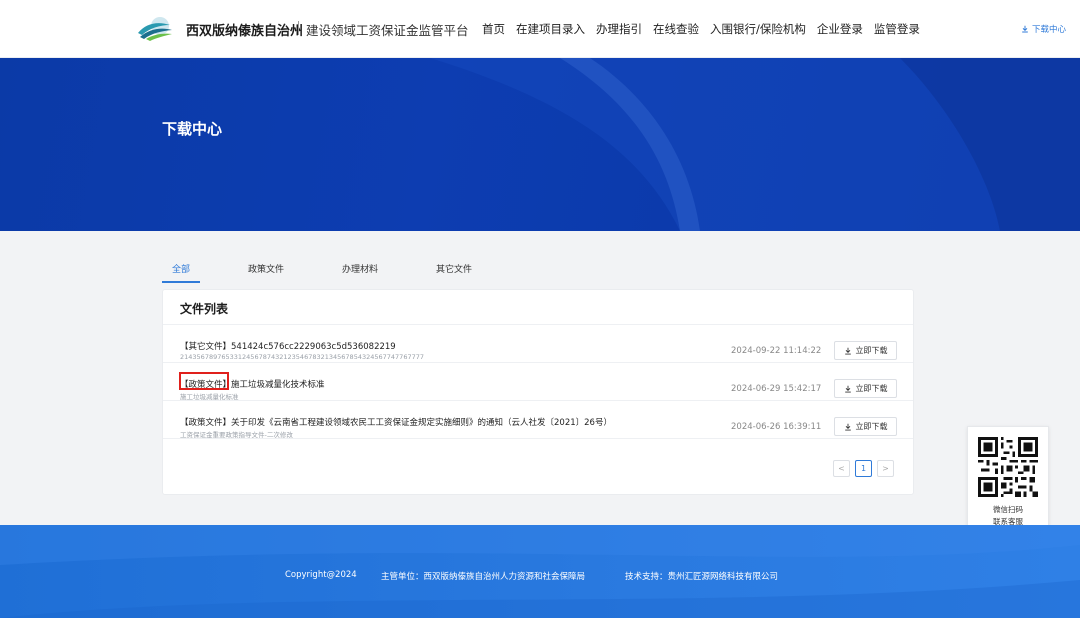  I want to click on qr-caption-line1: 微信扫码, so click(1008, 509).